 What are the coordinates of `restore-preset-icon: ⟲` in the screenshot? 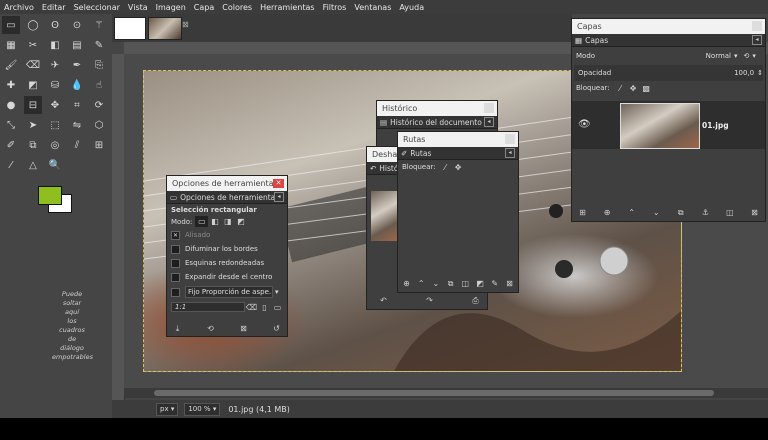 It's located at (210, 328).